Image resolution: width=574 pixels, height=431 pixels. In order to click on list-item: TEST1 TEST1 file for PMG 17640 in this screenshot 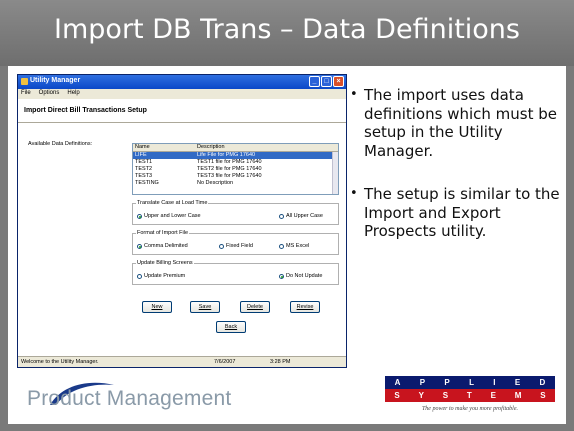, I will do `click(235, 162)`.